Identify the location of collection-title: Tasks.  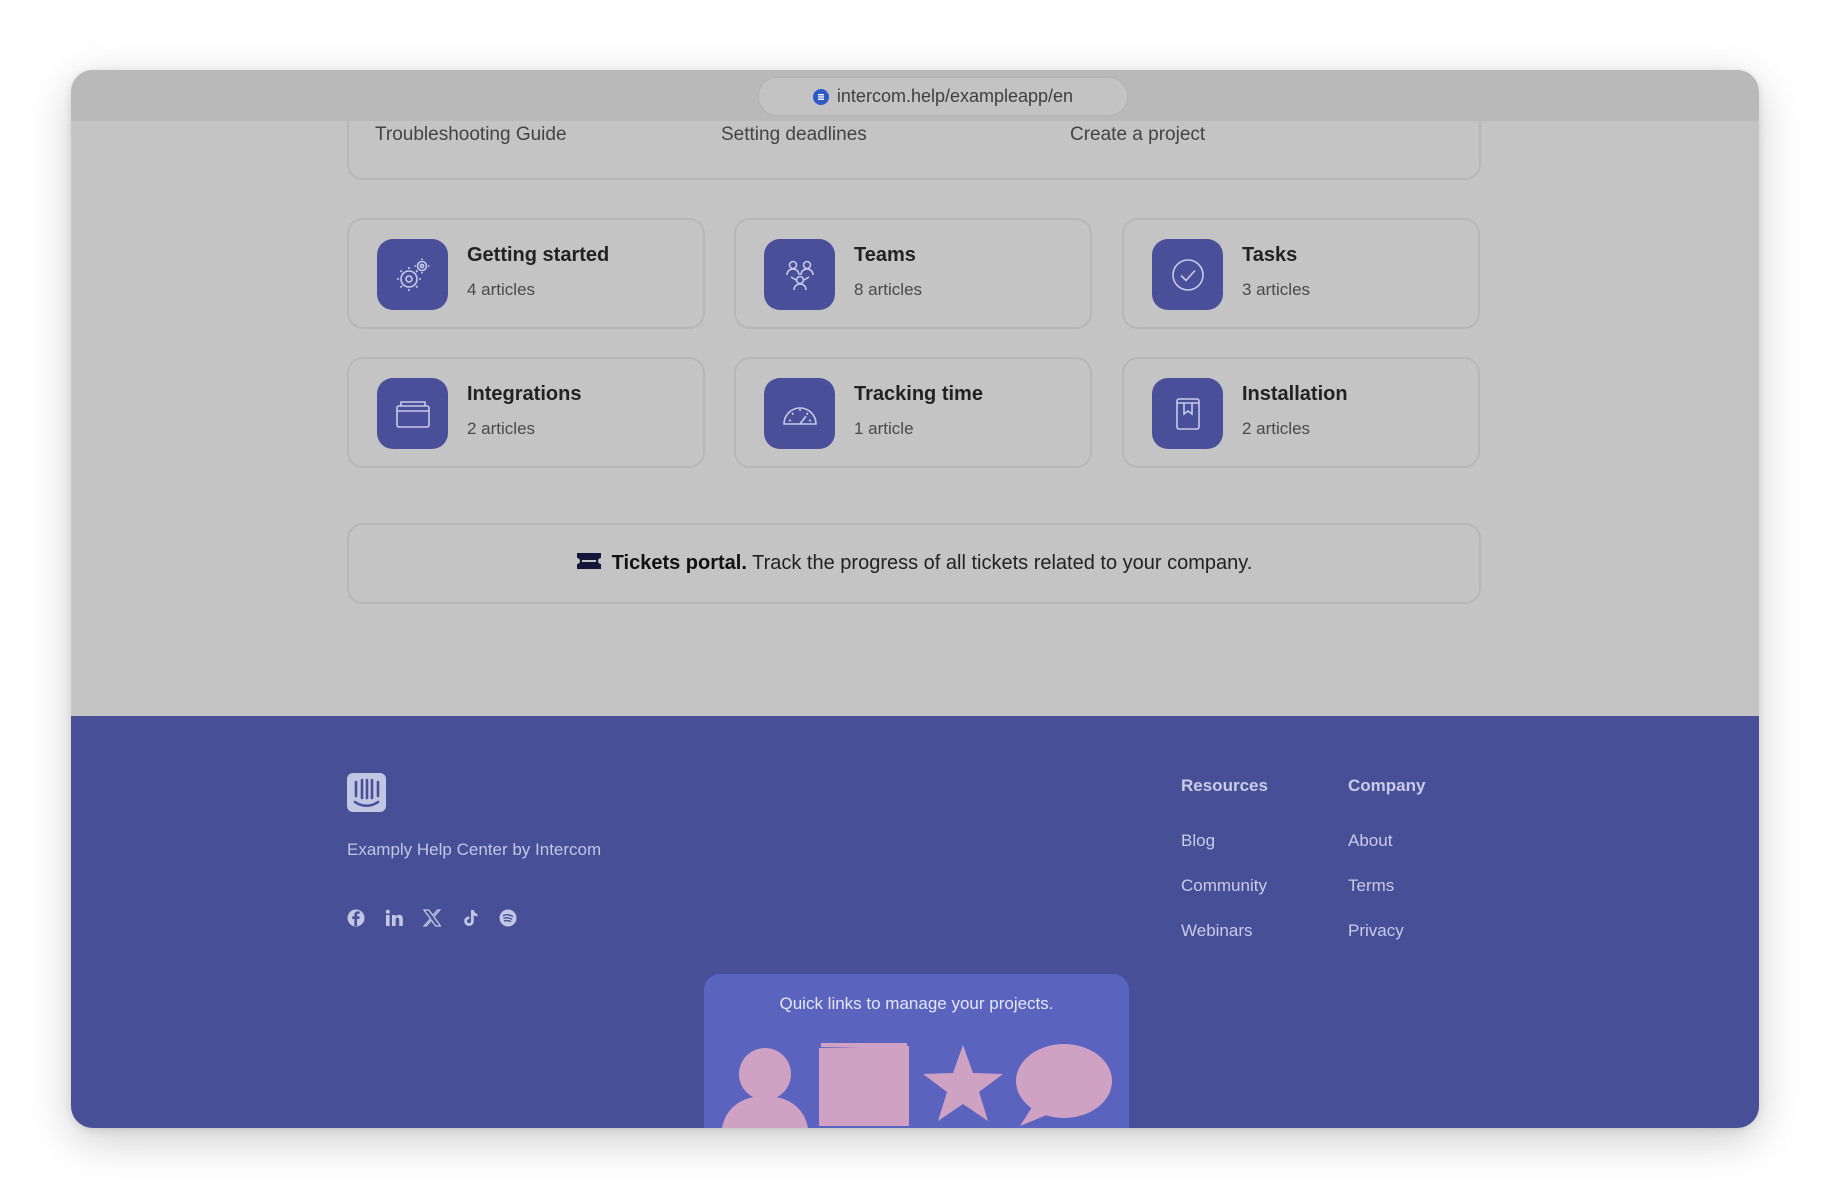
(1270, 255).